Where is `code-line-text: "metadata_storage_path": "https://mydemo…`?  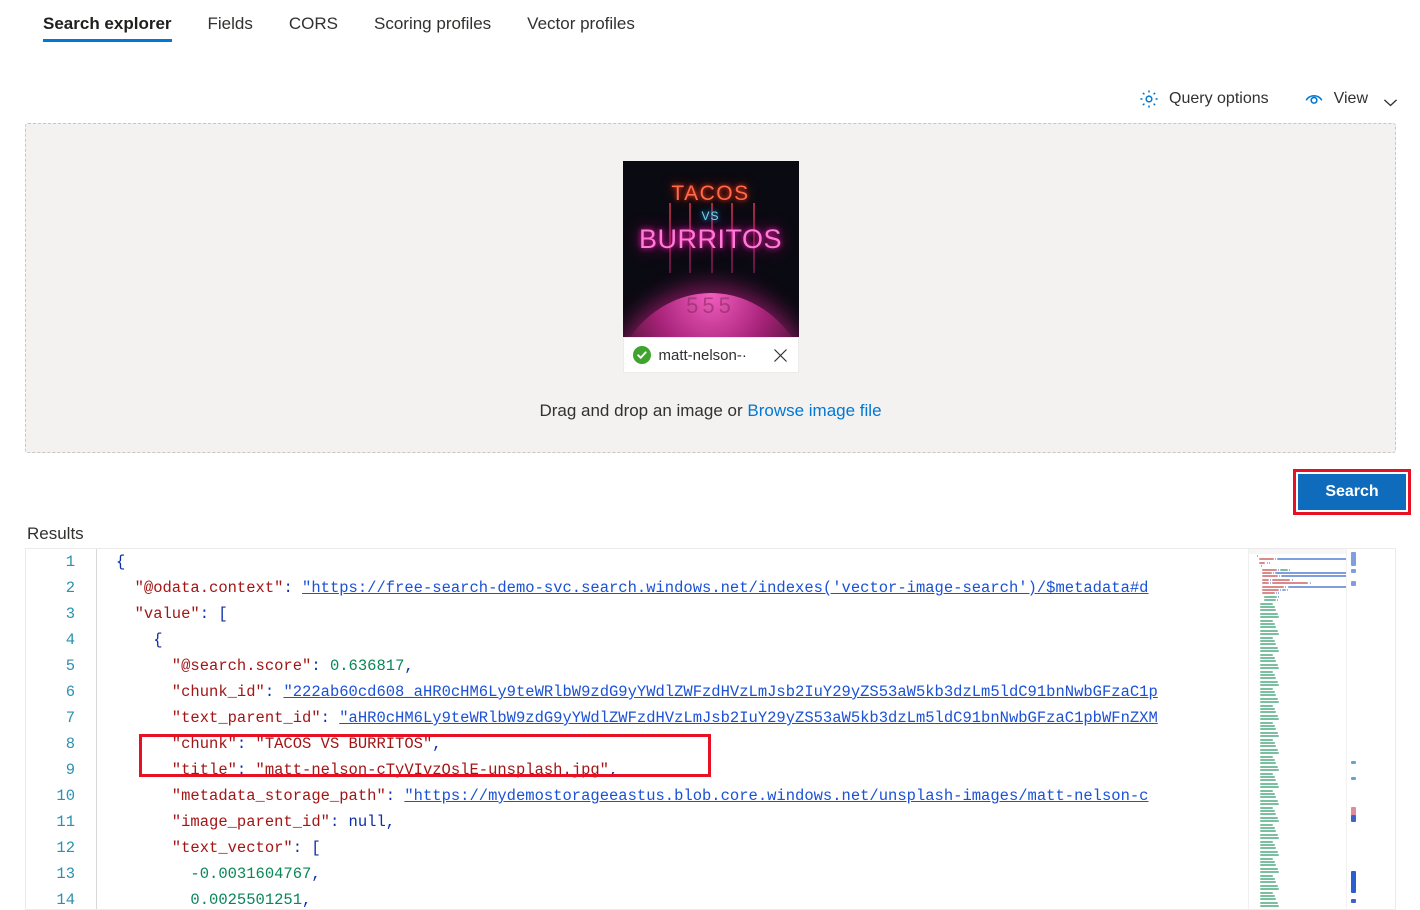 code-line-text: "metadata_storage_path": "https://mydemo… is located at coordinates (692, 796).